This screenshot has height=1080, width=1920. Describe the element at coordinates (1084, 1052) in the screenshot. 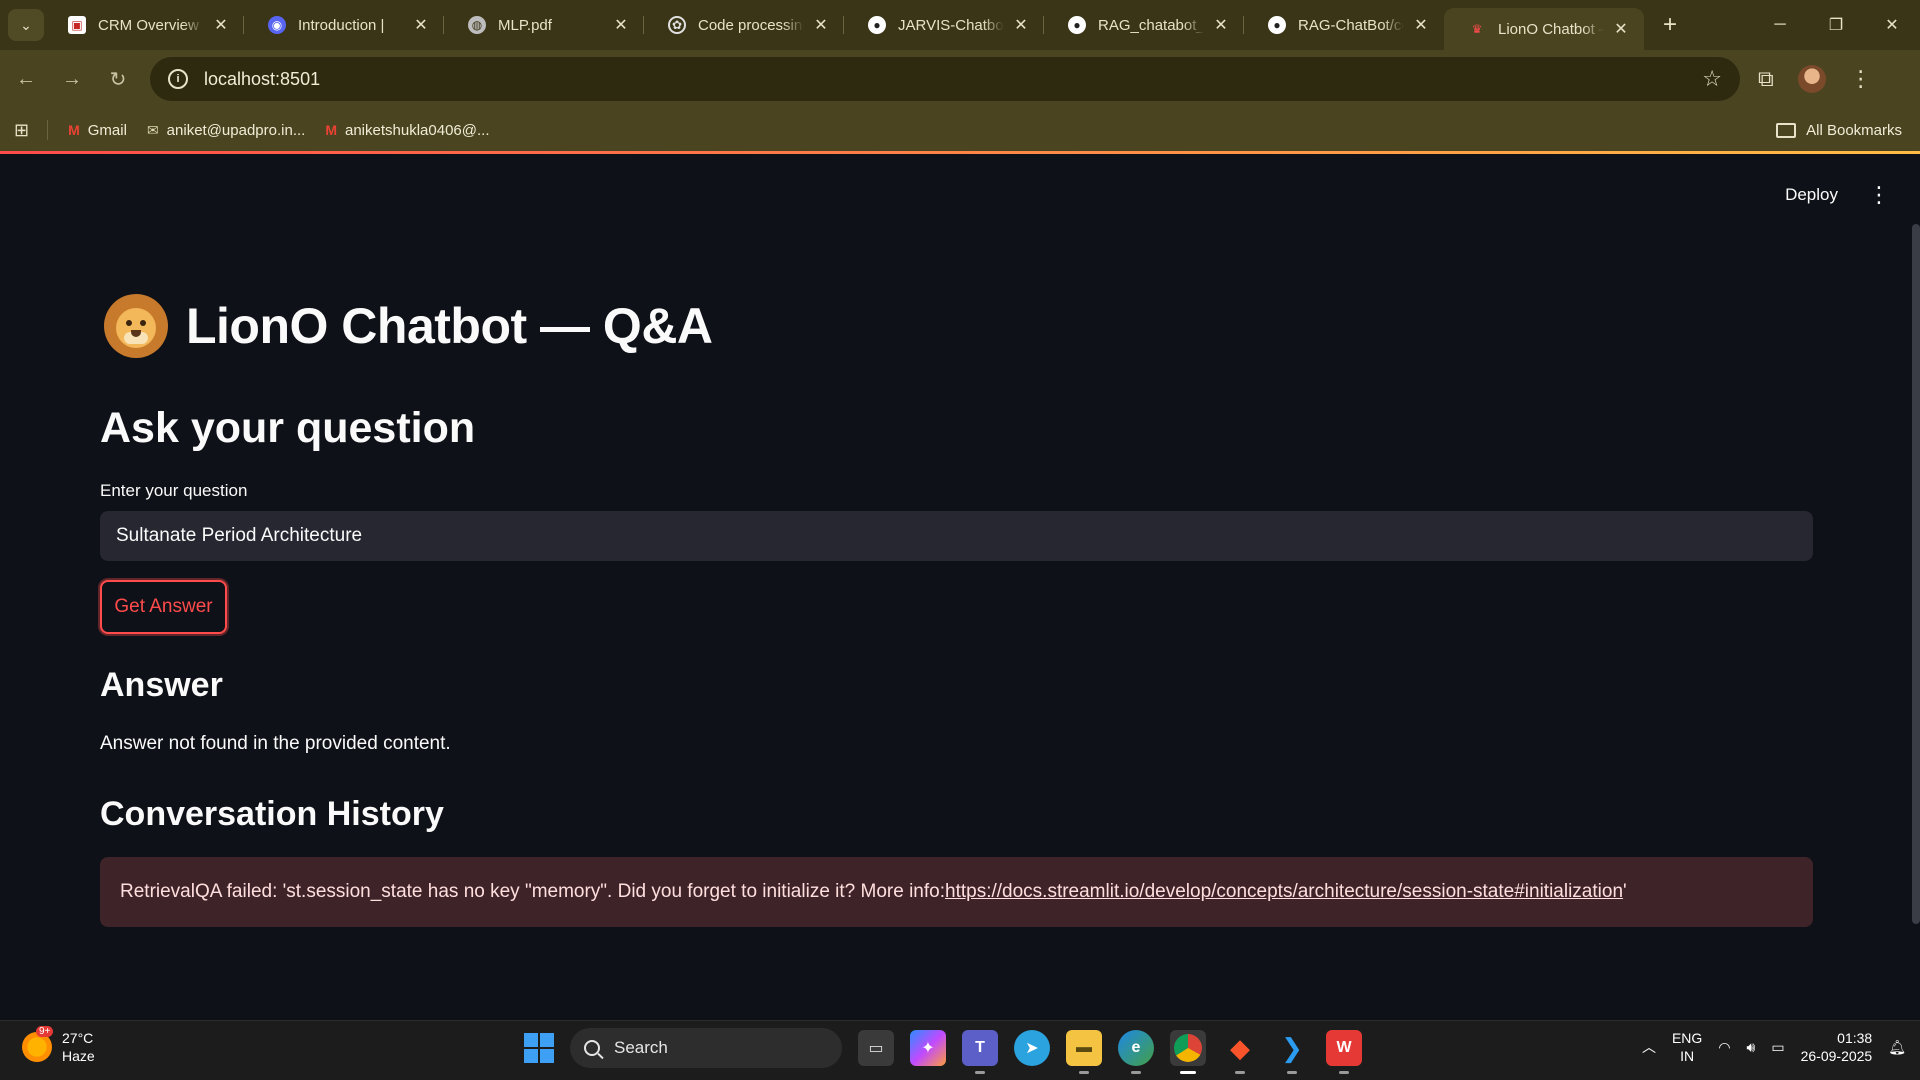

I see `file-explorer-icon: ▬` at that location.